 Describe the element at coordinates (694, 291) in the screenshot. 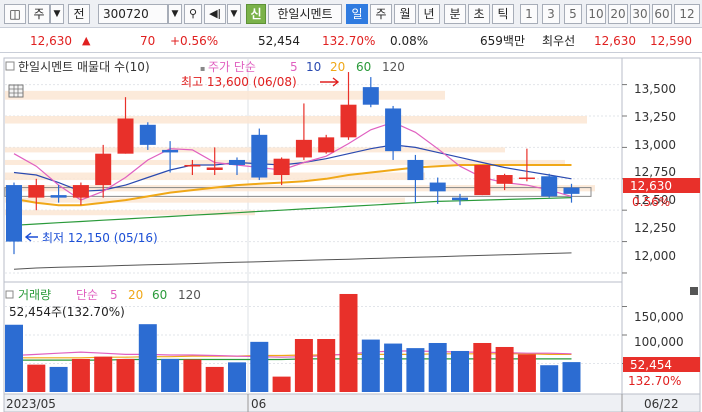

I see `collapse-icon` at that location.